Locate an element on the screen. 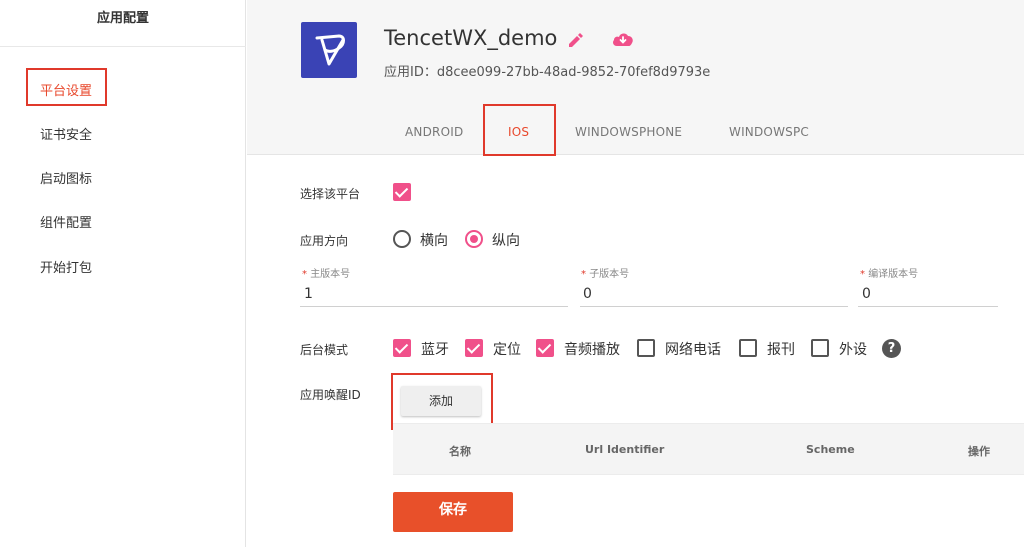 The width and height of the screenshot is (1024, 547). orientation-portrait-radio is located at coordinates (474, 239).